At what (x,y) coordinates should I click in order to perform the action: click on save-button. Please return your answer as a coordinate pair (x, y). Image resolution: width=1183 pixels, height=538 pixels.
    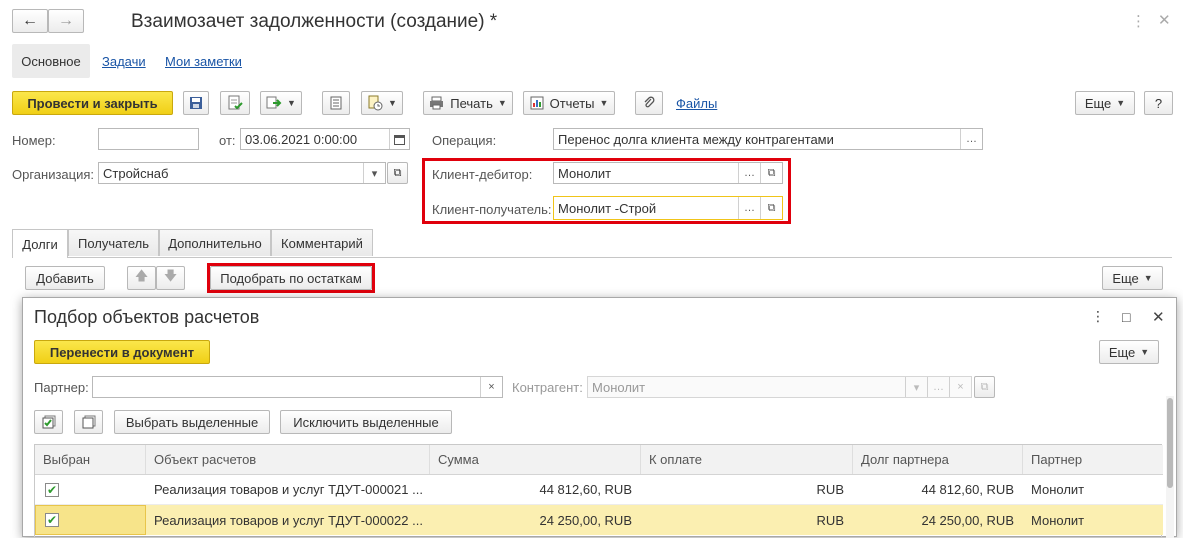
    Looking at the image, I should click on (196, 103).